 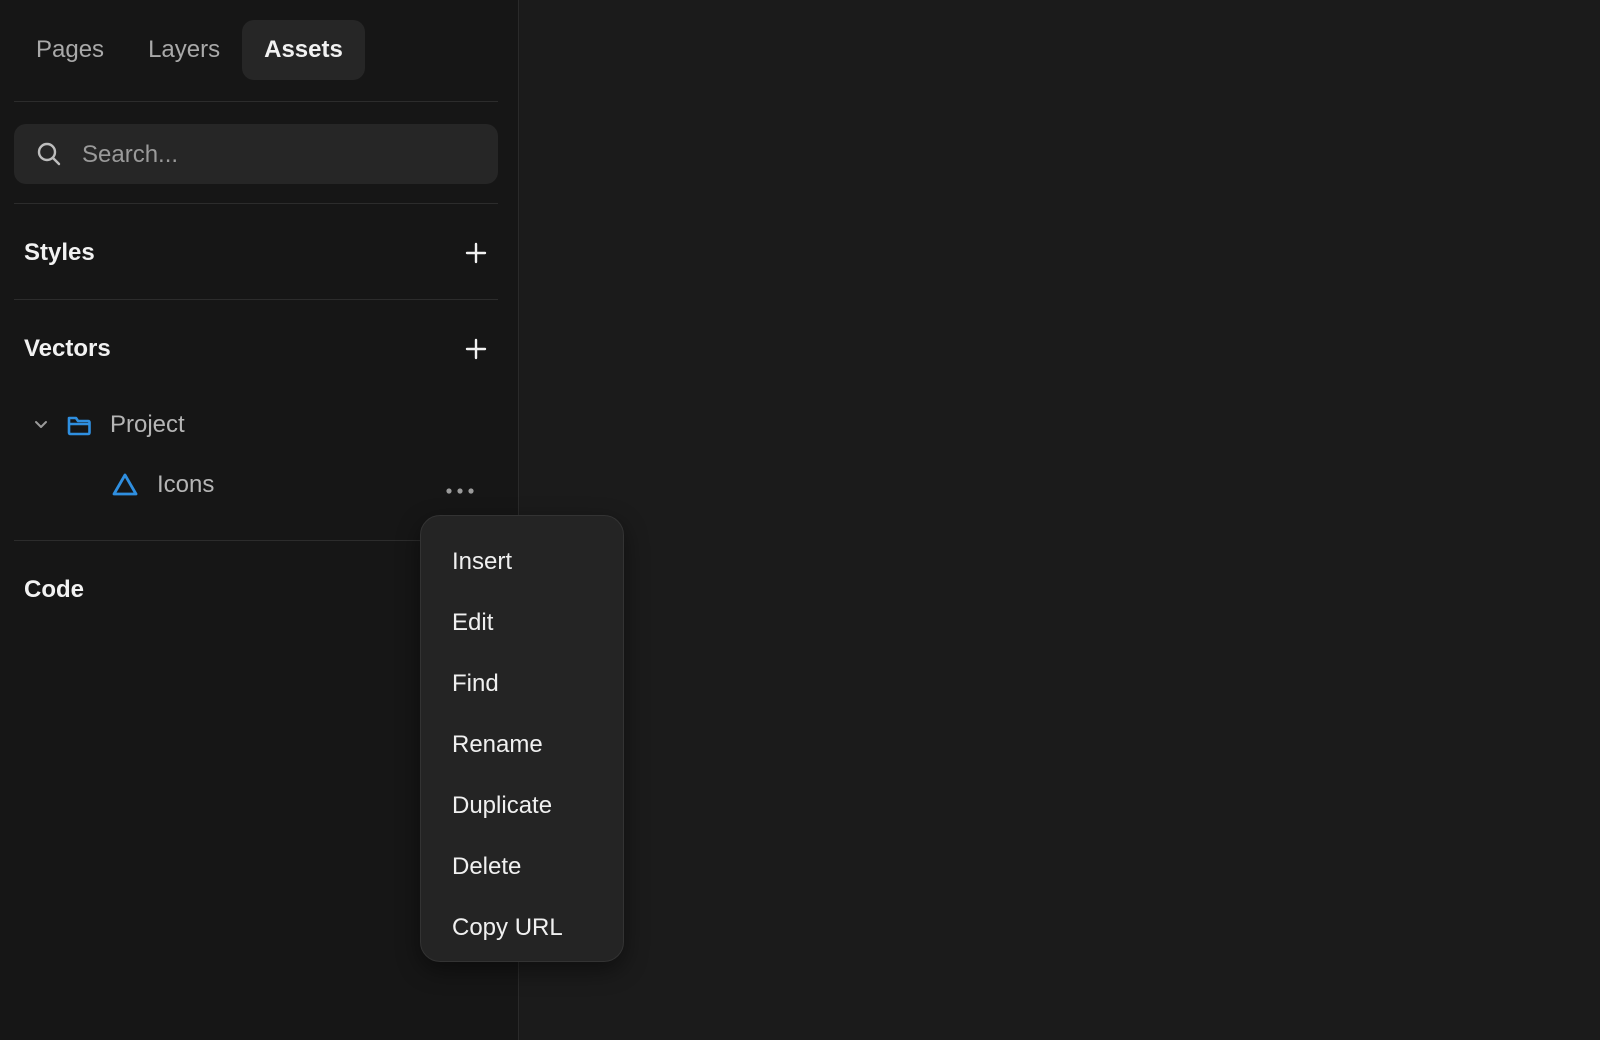 What do you see at coordinates (303, 50) in the screenshot?
I see `tab-assets: Assets` at bounding box center [303, 50].